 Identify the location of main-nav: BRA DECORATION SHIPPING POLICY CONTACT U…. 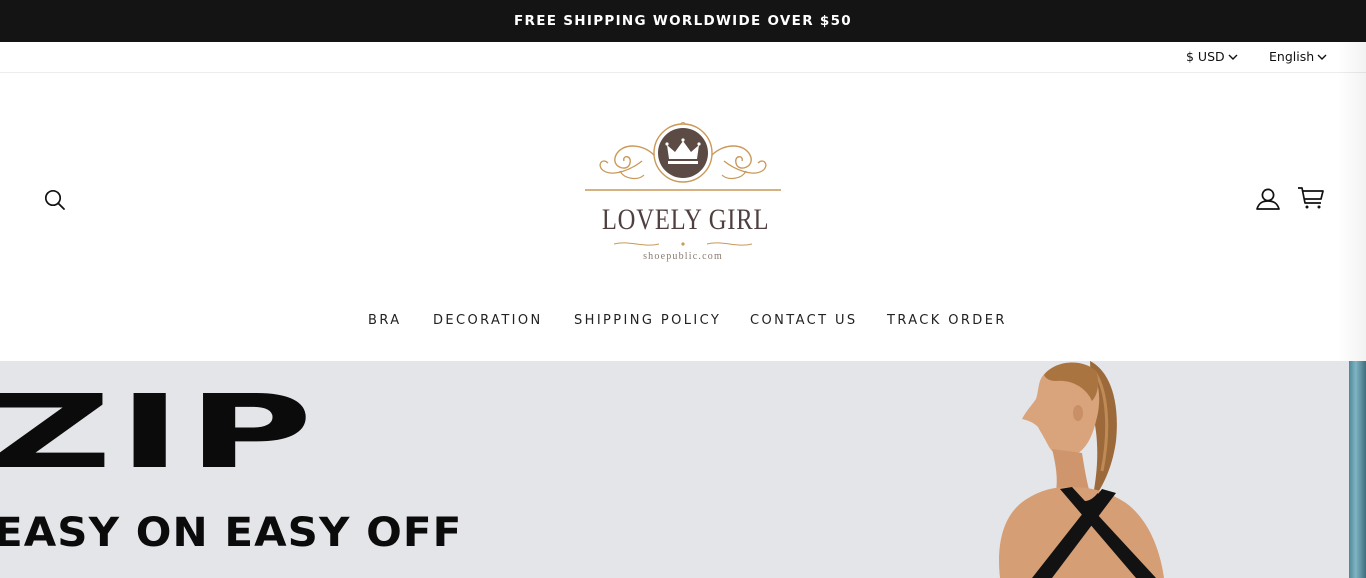
(683, 323).